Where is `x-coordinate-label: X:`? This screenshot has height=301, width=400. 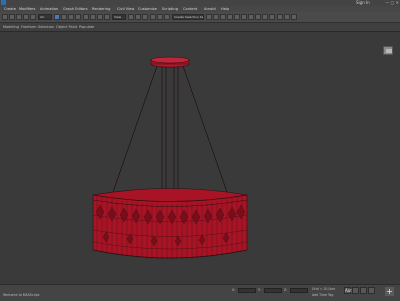
x-coordinate-label: X: is located at coordinates (234, 290).